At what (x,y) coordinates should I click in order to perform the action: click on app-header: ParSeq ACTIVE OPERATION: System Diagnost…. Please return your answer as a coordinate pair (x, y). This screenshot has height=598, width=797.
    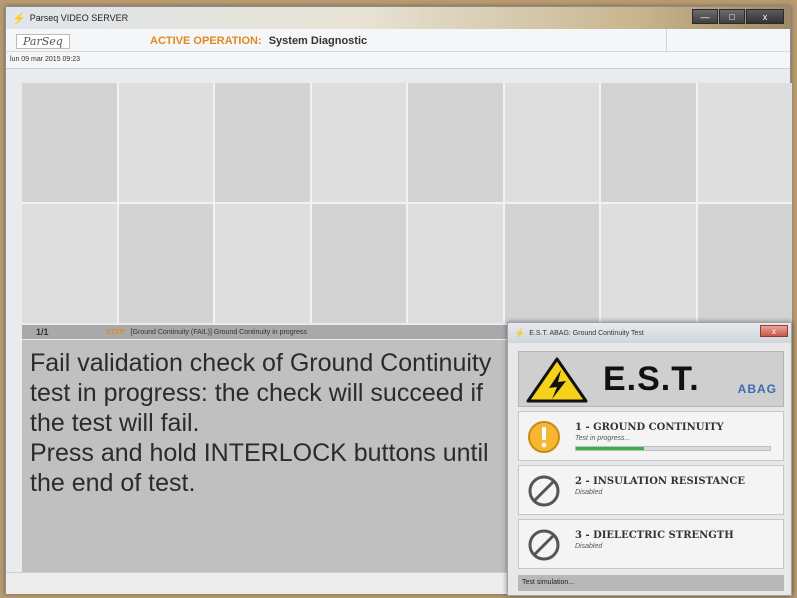
    Looking at the image, I should click on (398, 49).